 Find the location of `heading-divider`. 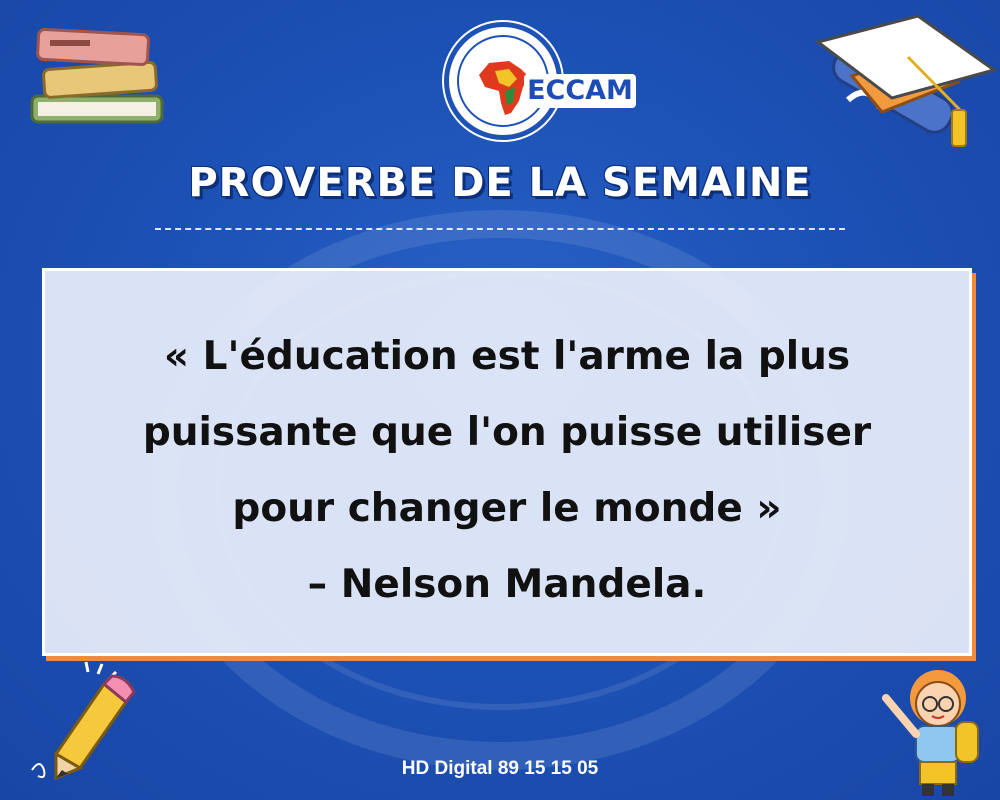

heading-divider is located at coordinates (500, 229).